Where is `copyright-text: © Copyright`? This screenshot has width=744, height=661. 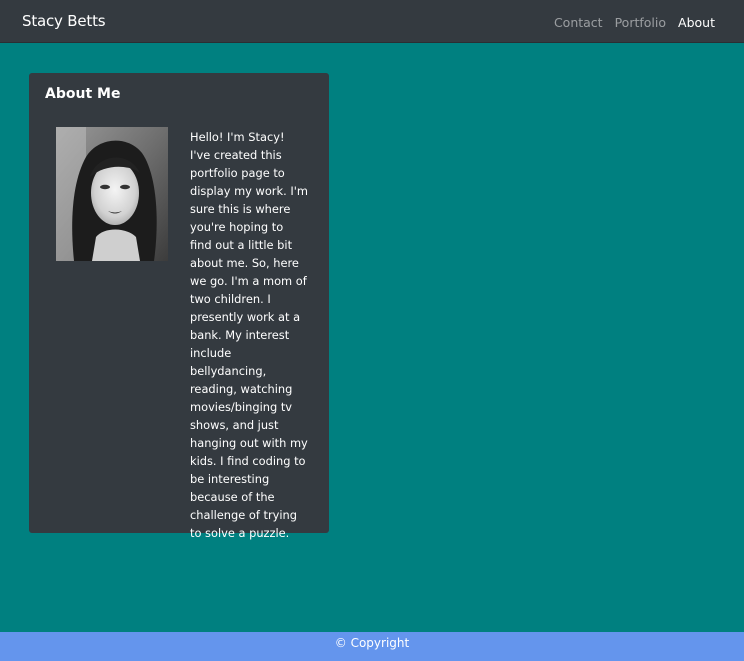 copyright-text: © Copyright is located at coordinates (372, 643).